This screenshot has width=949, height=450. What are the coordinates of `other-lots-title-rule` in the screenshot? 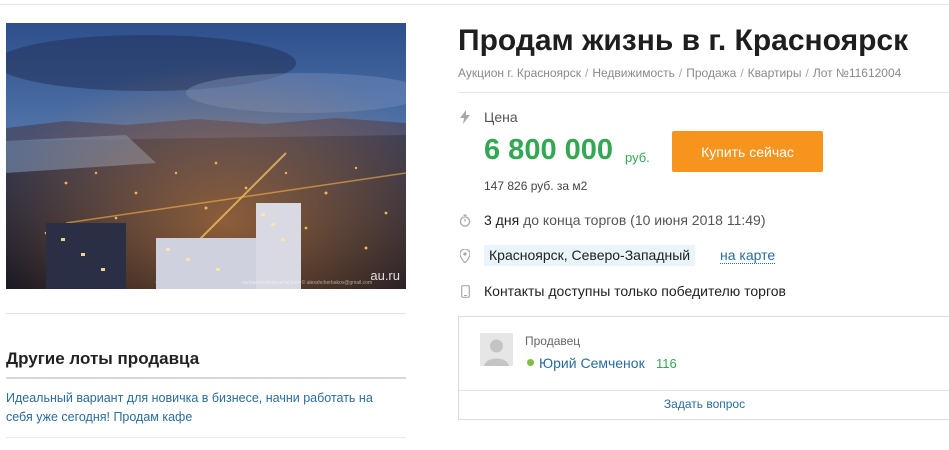 It's located at (206, 378).